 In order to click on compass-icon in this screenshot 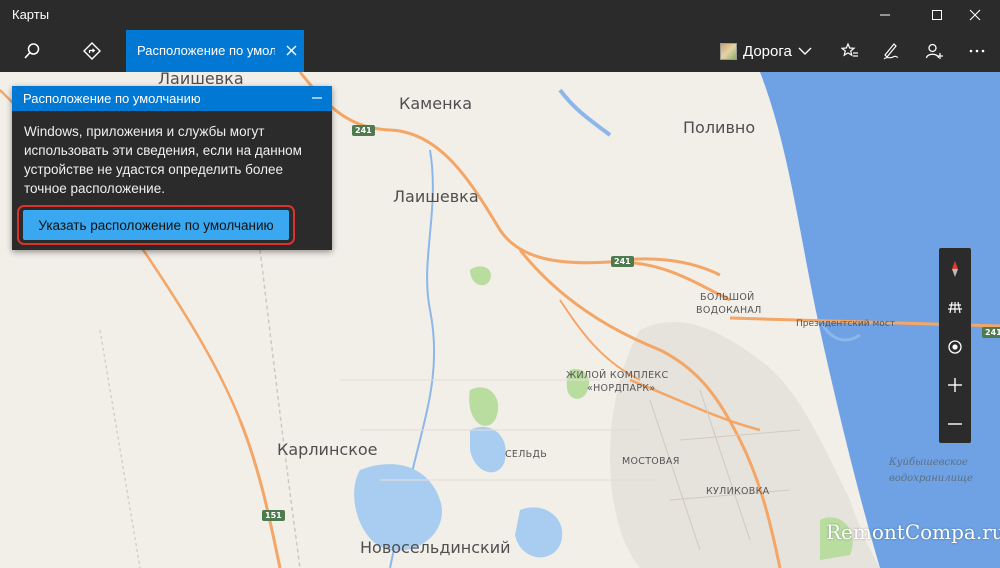, I will do `click(955, 269)`.